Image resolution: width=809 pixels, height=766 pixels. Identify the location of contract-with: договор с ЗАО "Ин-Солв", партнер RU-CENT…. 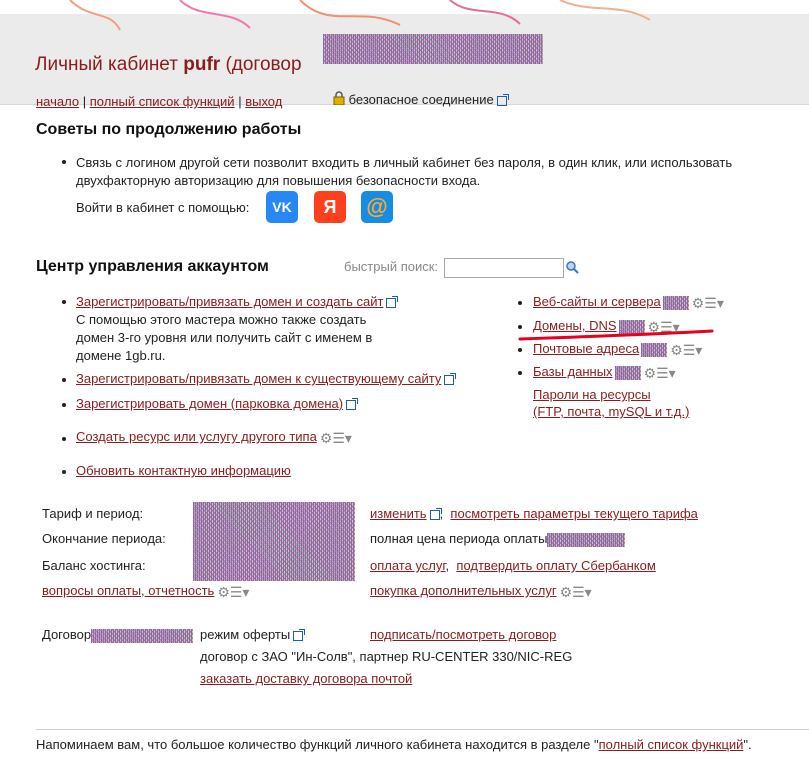
(386, 656).